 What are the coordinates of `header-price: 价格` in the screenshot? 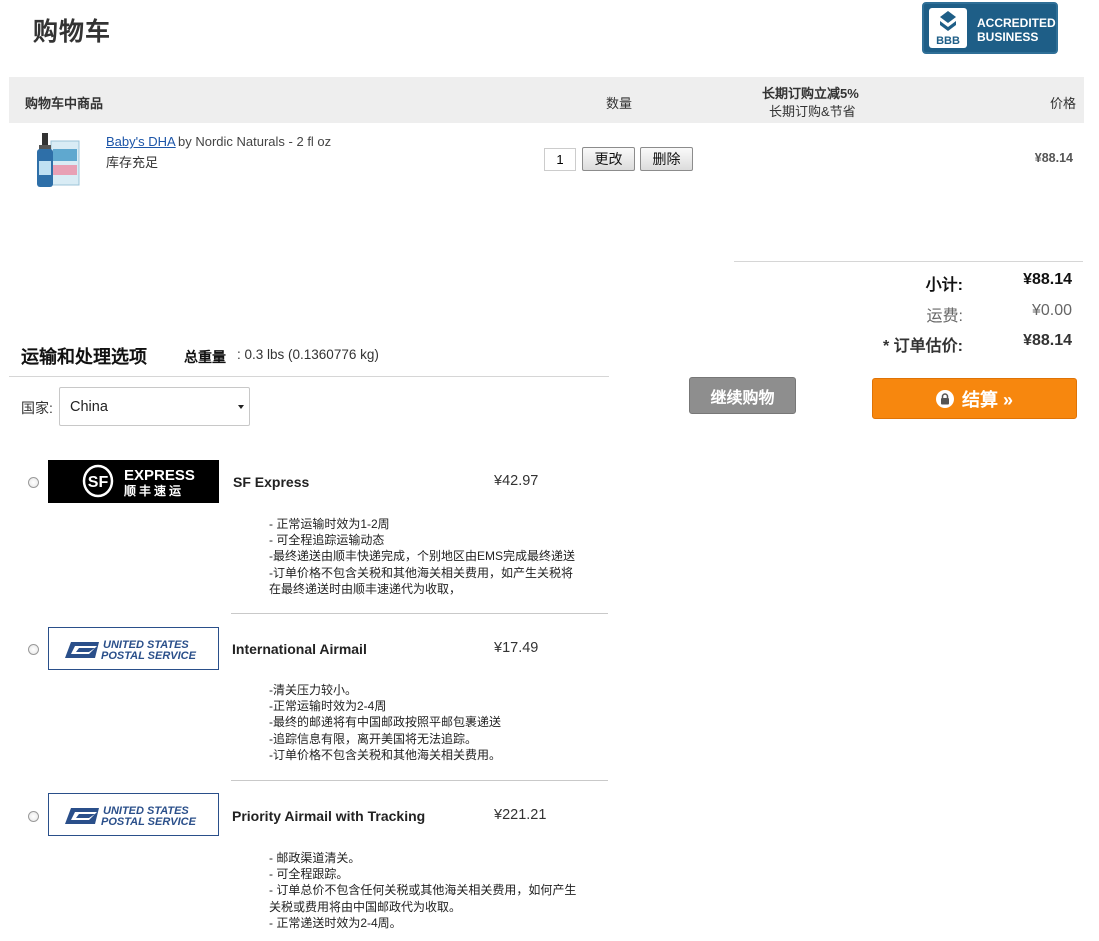 It's located at (1062, 103).